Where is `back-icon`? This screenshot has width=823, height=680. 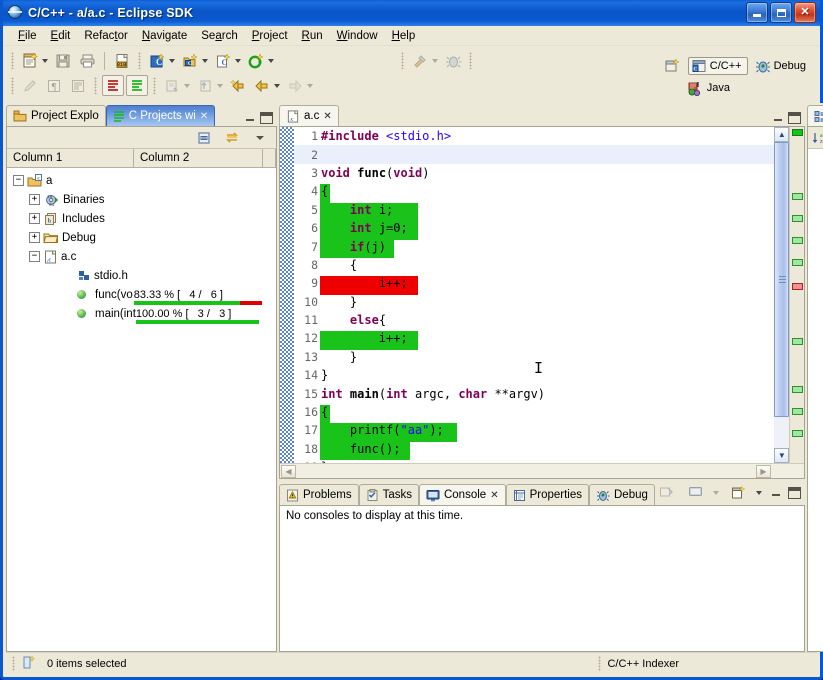
back-icon is located at coordinates (262, 85).